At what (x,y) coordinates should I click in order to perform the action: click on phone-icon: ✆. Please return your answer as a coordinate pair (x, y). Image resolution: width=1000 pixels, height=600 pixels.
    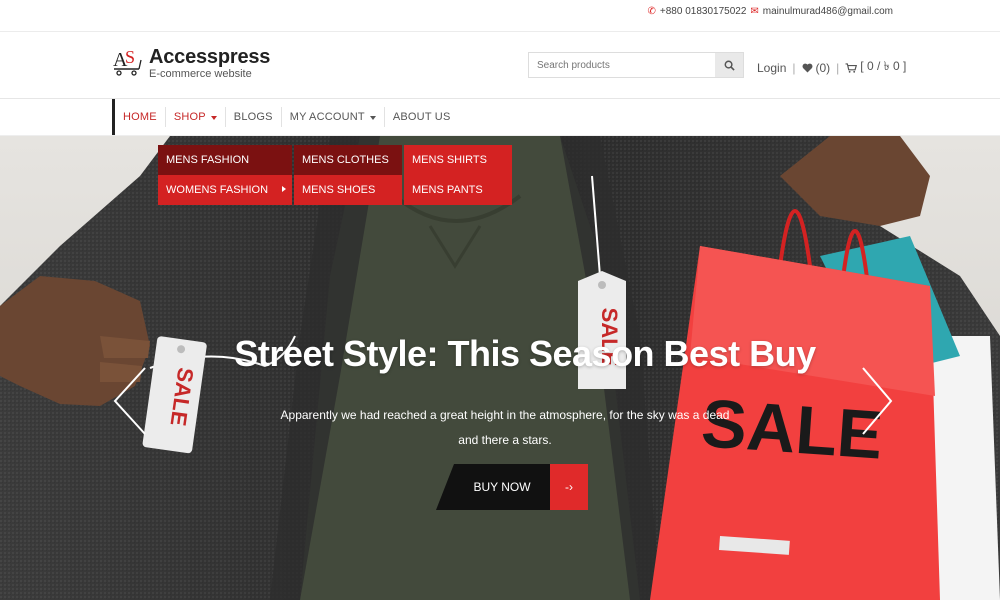
    Looking at the image, I should click on (651, 11).